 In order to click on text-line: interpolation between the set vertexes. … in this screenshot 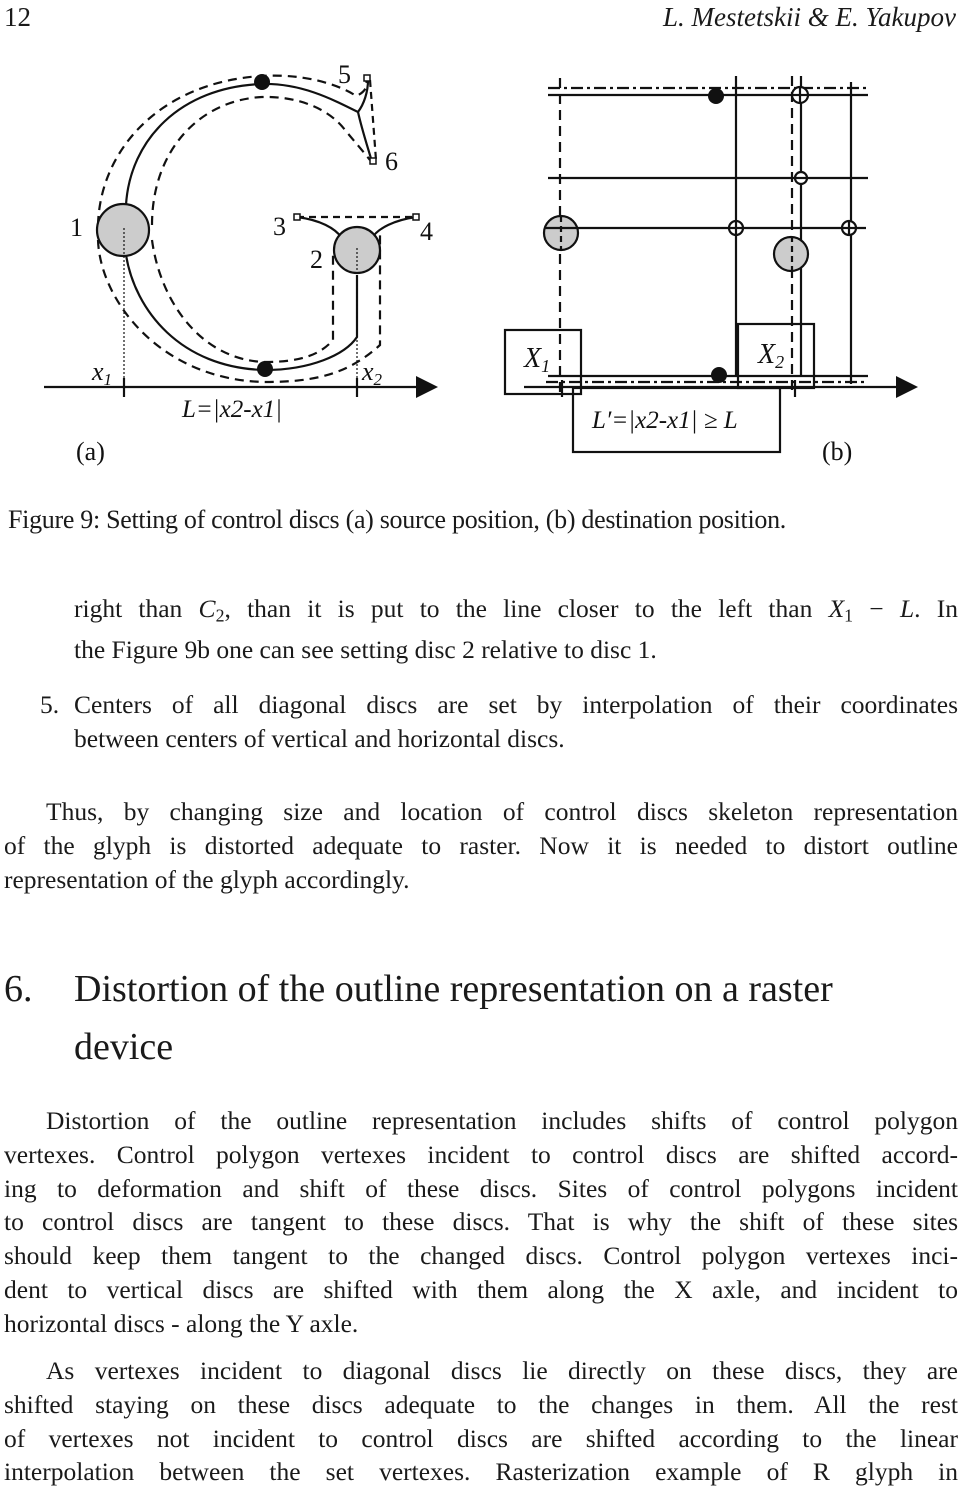, I will do `click(481, 1472)`.